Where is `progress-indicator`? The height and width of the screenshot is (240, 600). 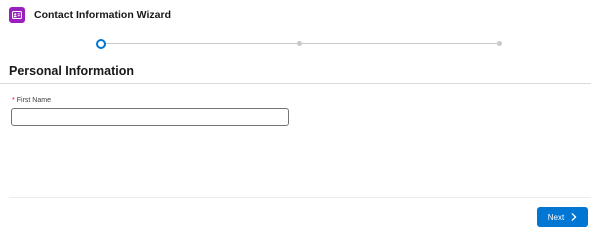 progress-indicator is located at coordinates (299, 44).